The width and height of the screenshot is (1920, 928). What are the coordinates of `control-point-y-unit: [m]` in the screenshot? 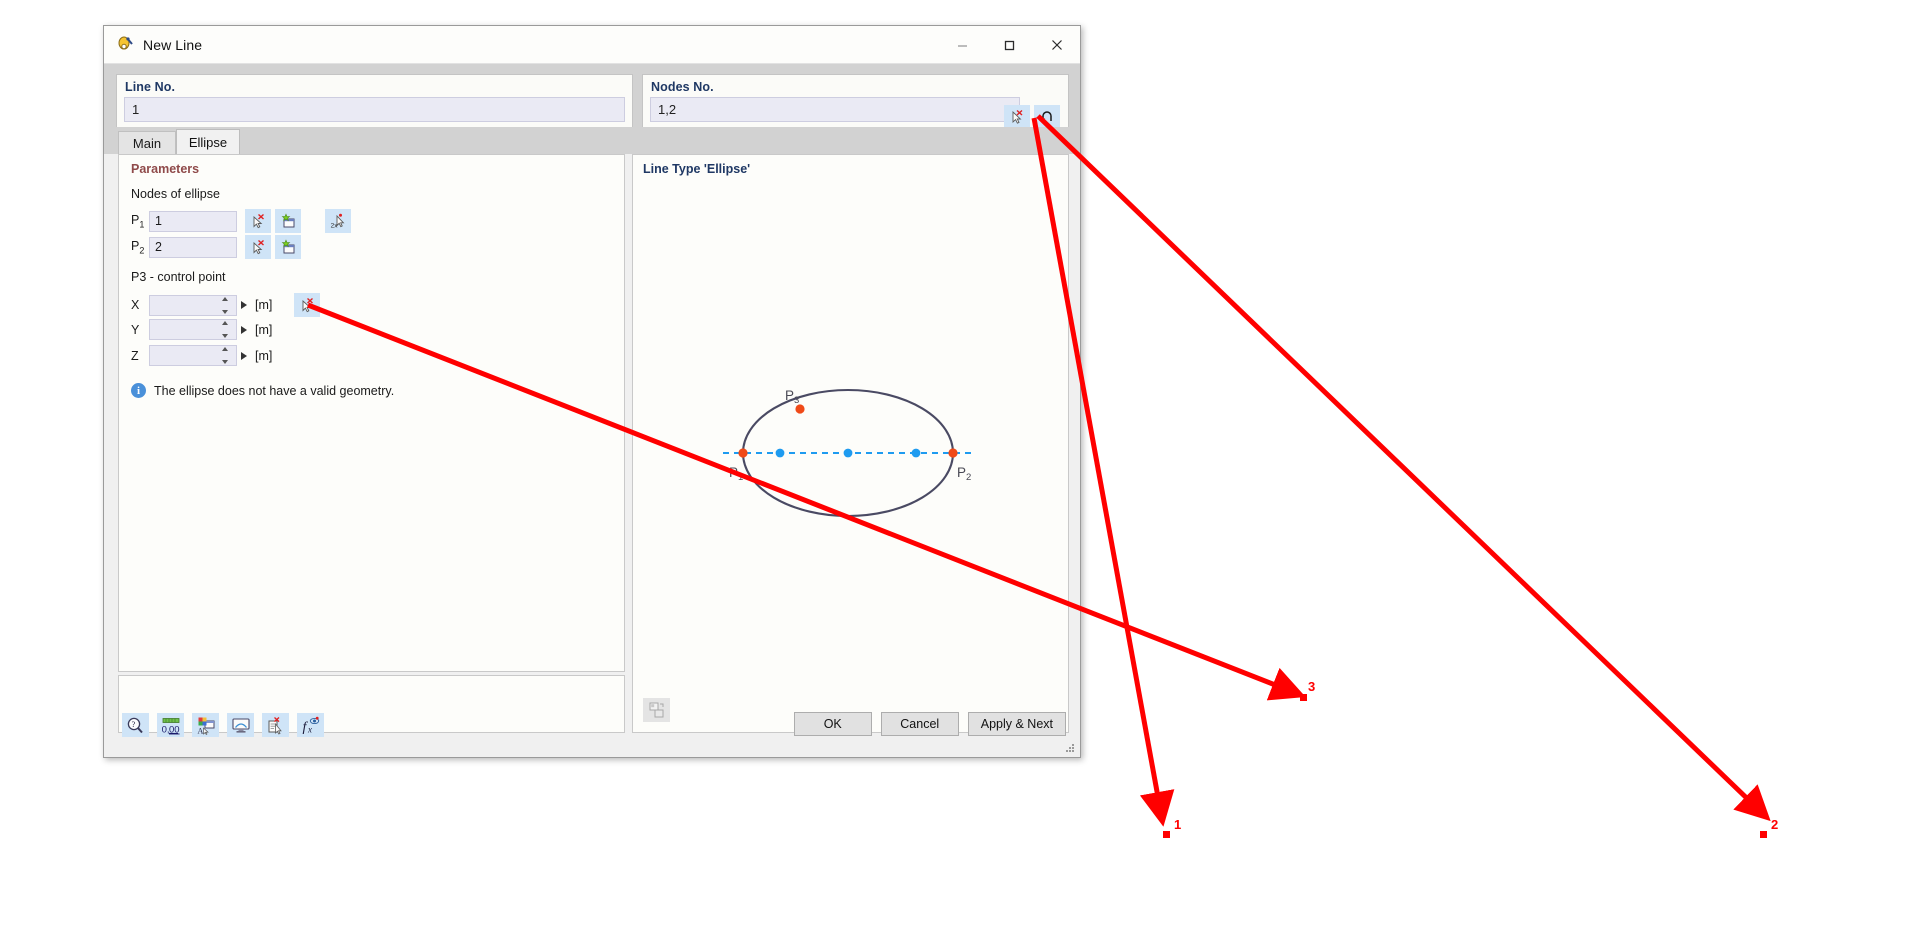 It's located at (264, 329).